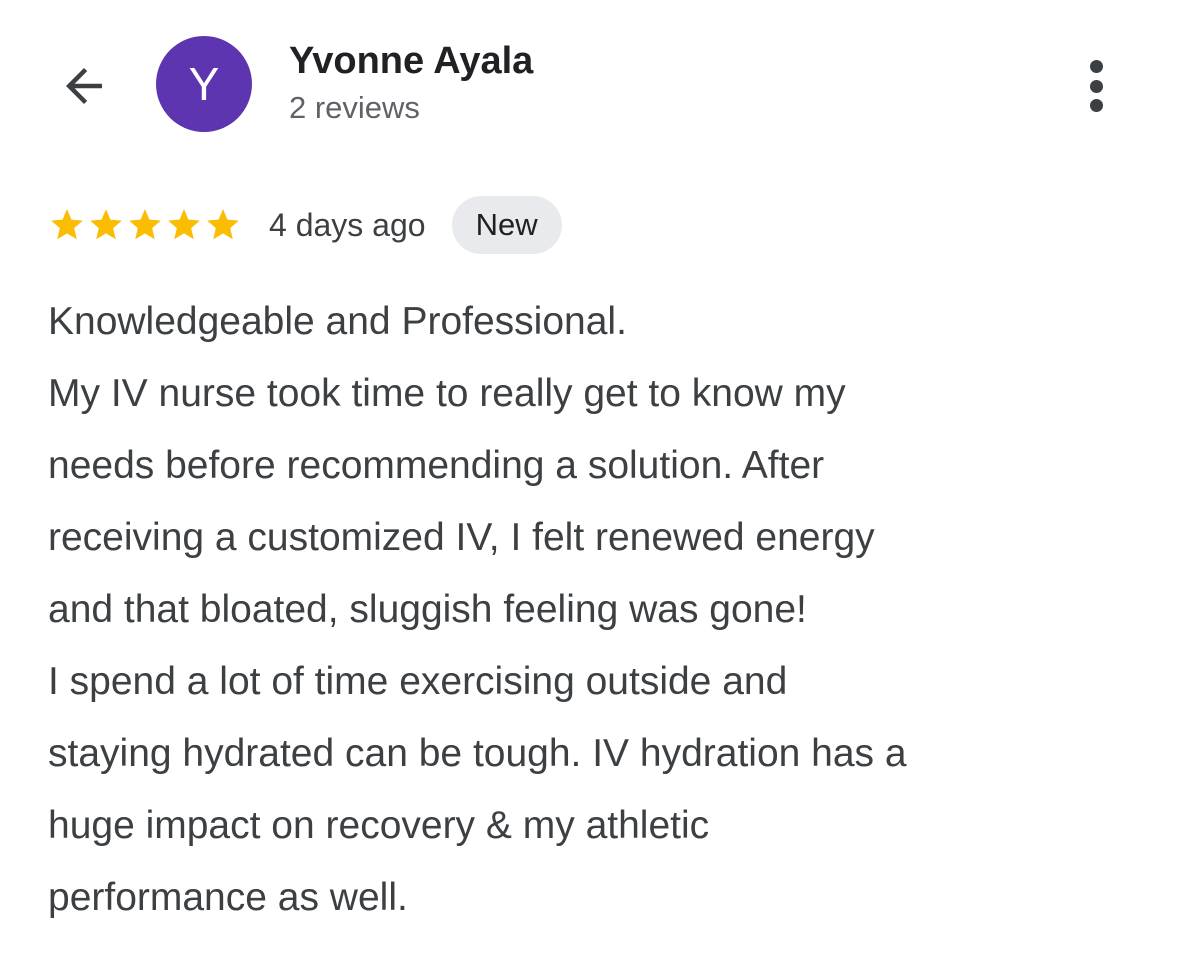 This screenshot has height=964, width=1179. I want to click on star-rating, so click(145, 225).